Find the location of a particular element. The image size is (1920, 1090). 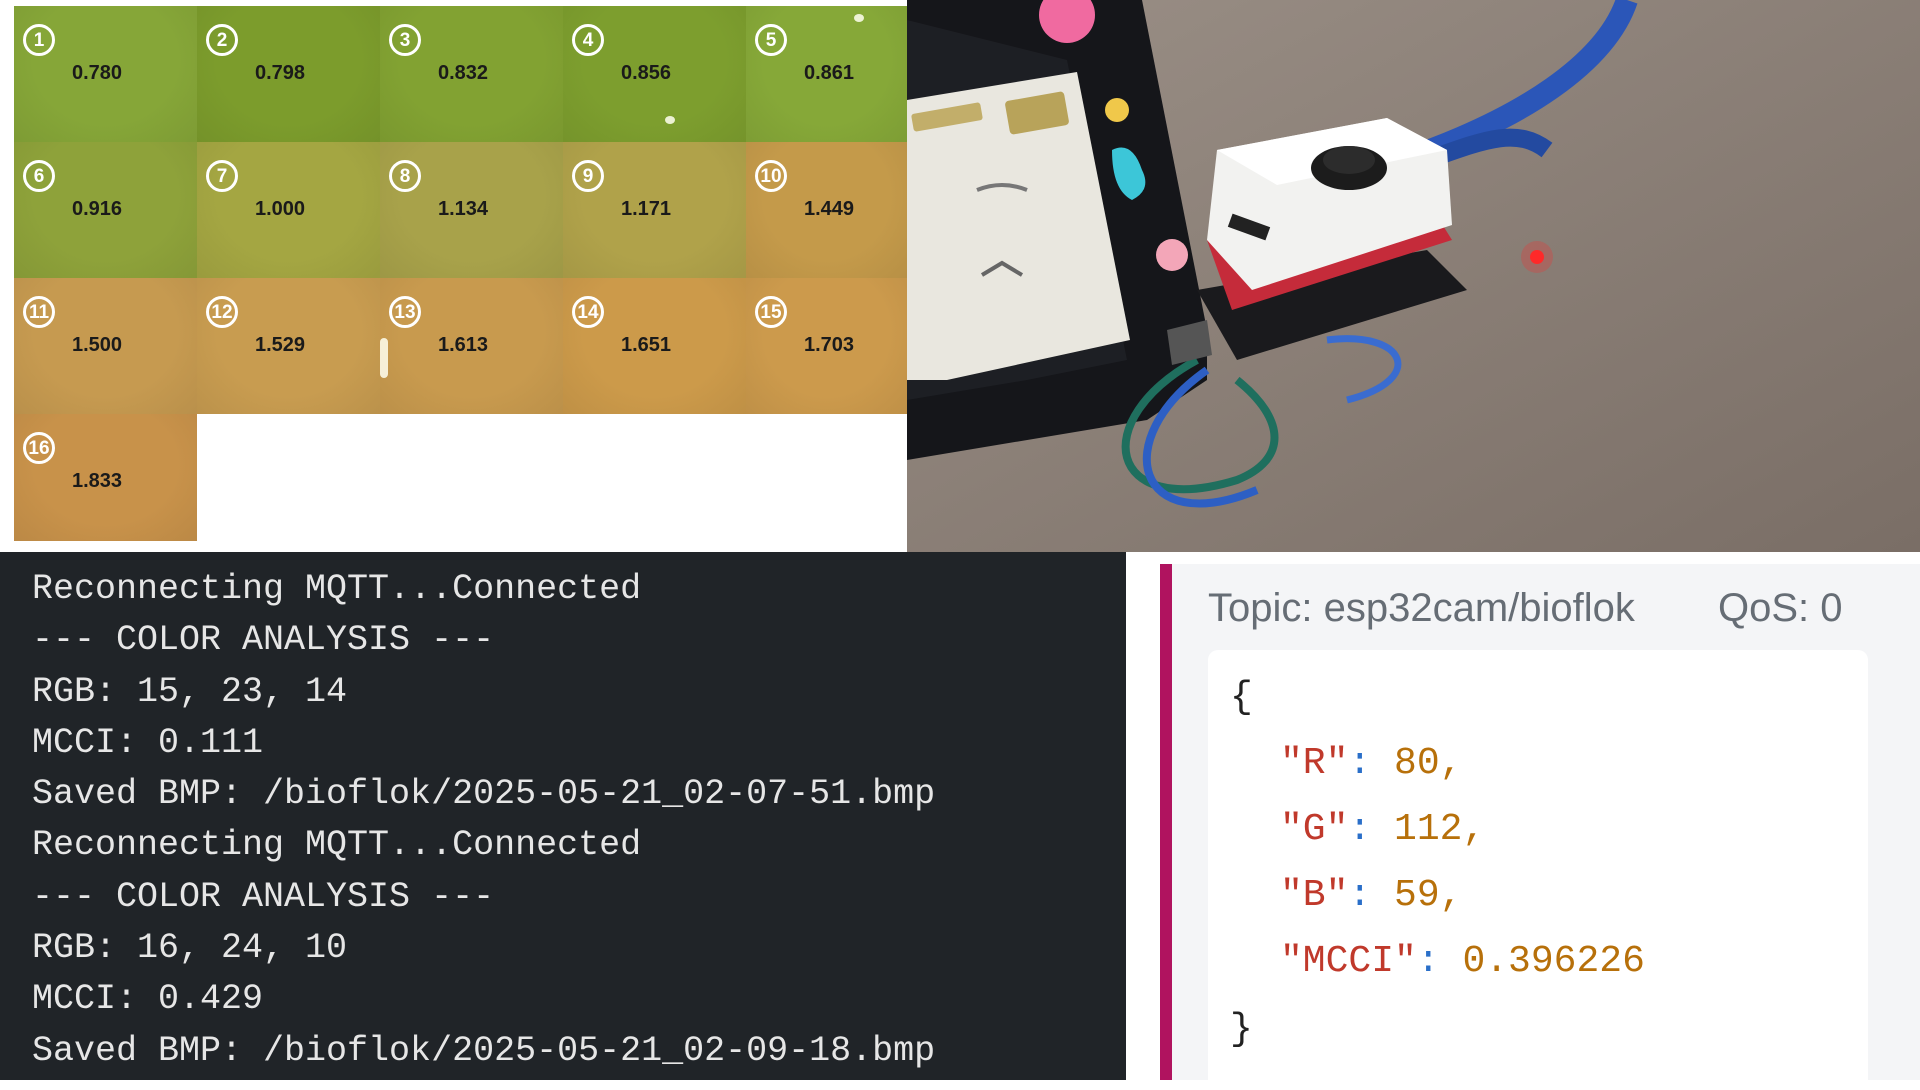

tile-value: 1.703 is located at coordinates (829, 345).